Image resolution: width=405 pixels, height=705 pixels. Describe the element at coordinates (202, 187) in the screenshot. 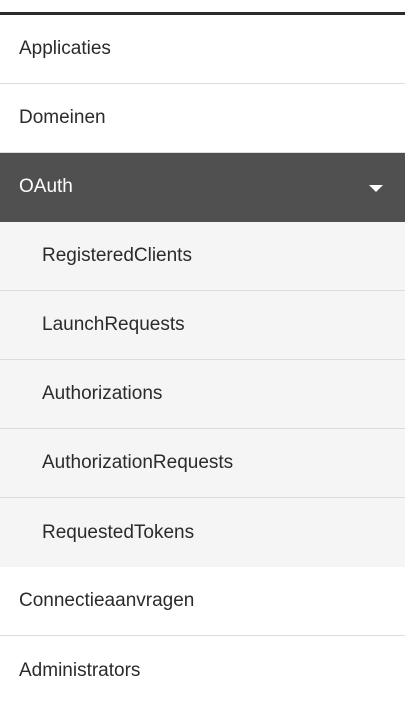

I see `menu-group-oauth: OAuth` at that location.